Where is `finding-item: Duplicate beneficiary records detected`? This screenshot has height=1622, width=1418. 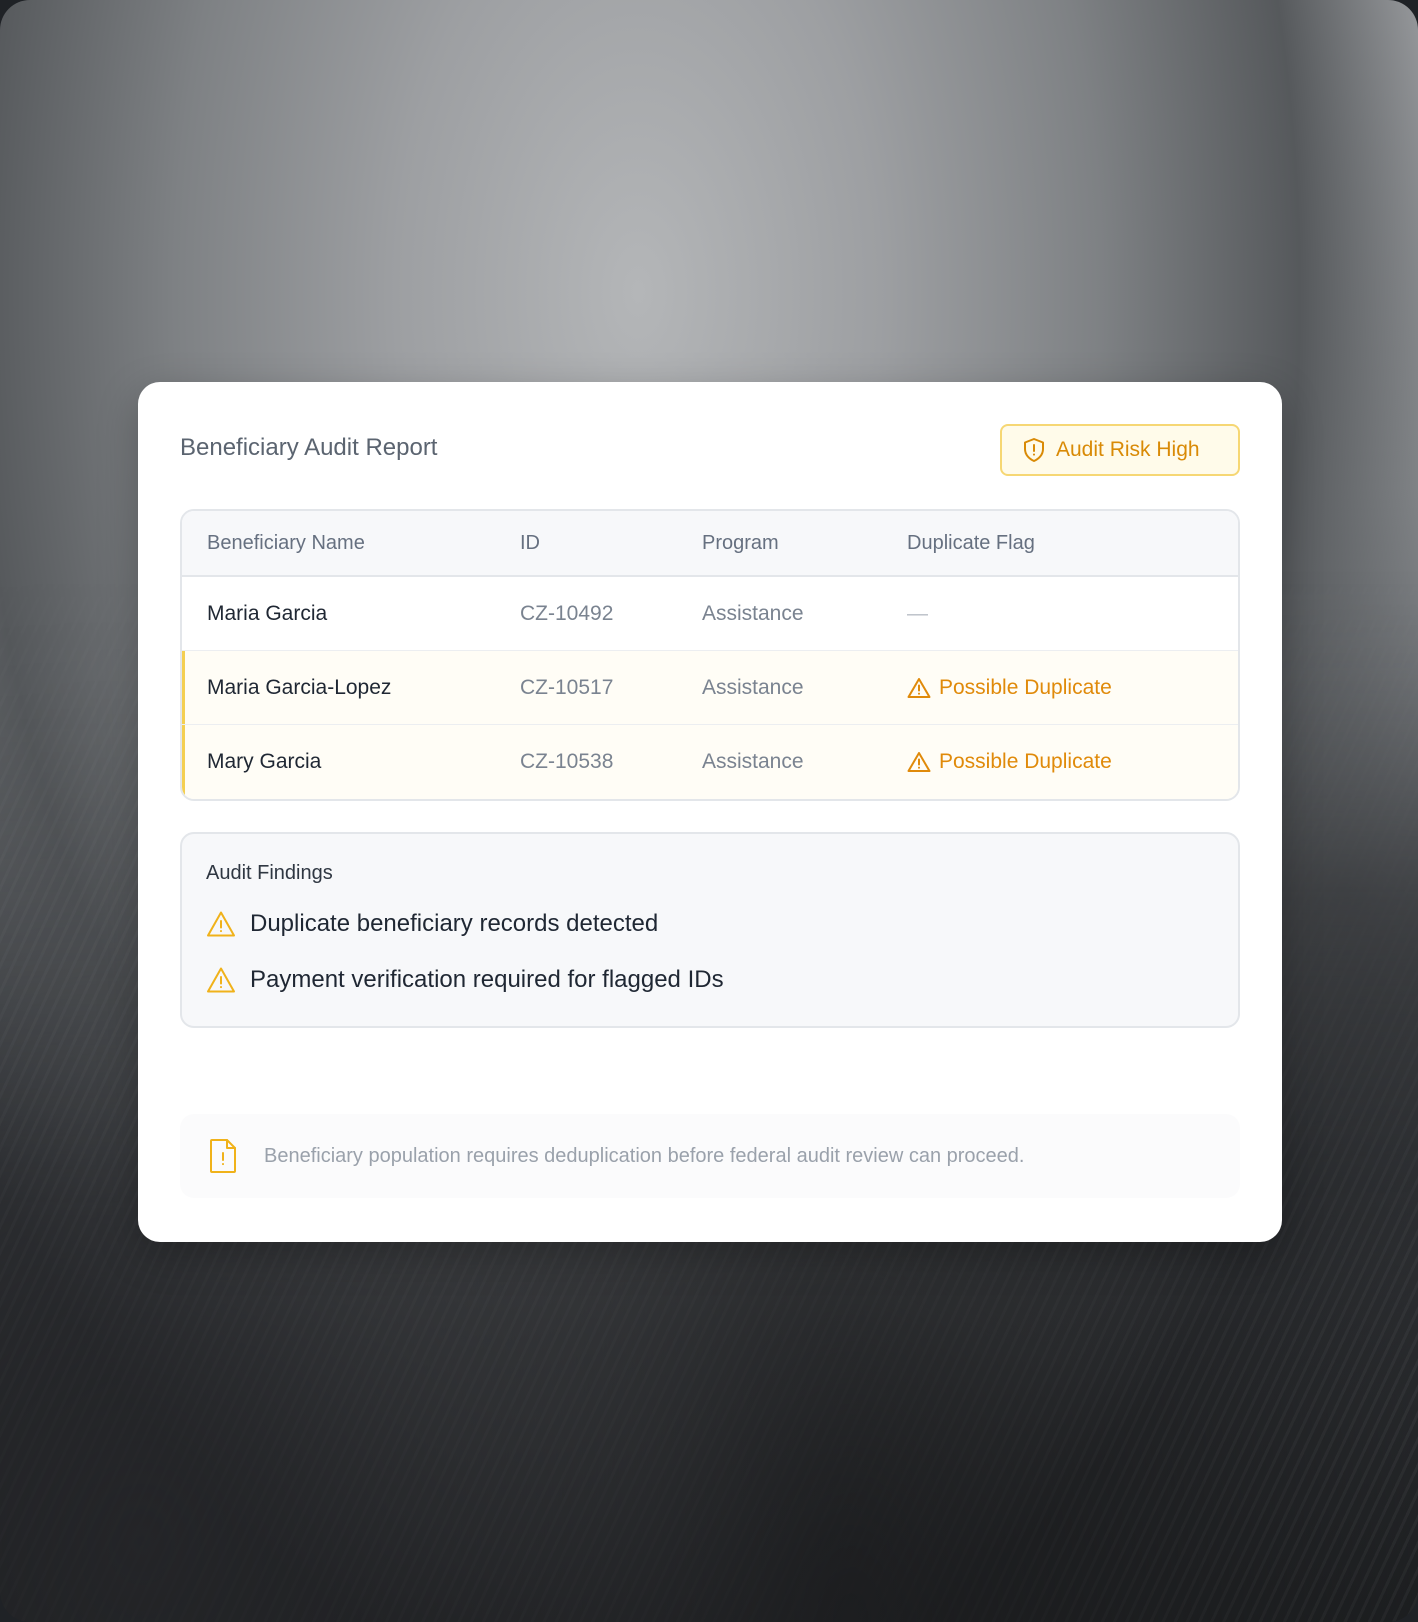
finding-item: Duplicate beneficiary records detected is located at coordinates (432, 924).